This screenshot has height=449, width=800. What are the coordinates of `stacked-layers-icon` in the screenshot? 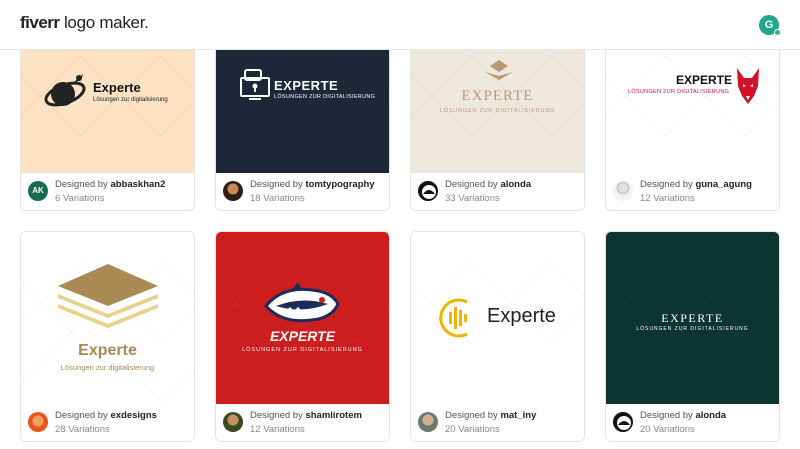 It's located at (108, 296).